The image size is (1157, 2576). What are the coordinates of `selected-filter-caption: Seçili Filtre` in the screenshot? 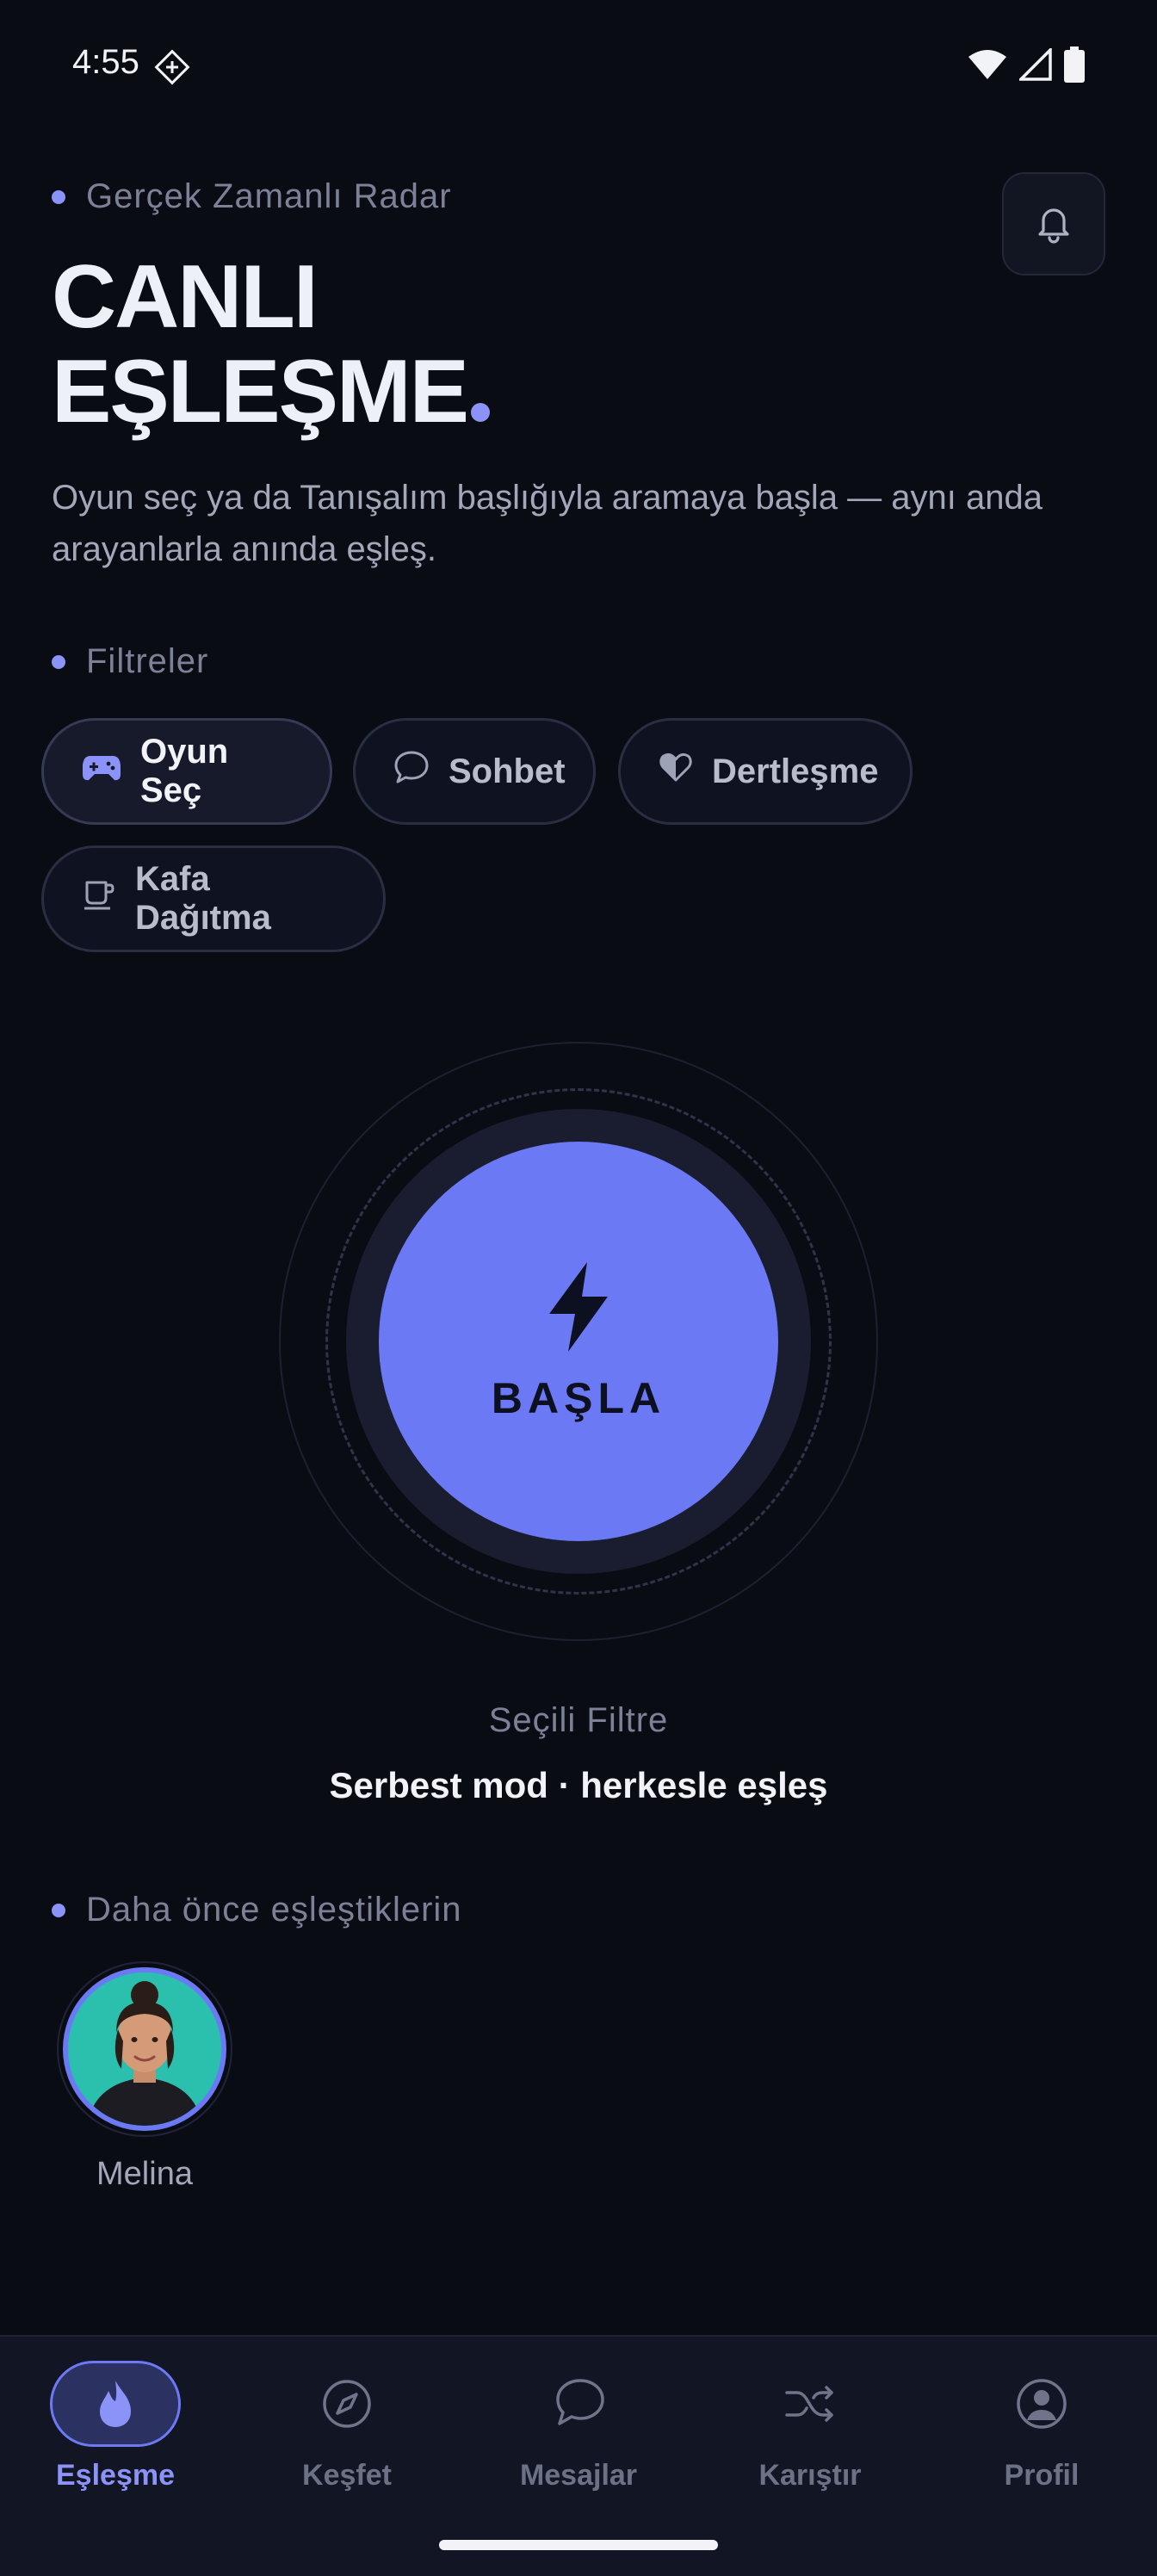 It's located at (579, 1720).